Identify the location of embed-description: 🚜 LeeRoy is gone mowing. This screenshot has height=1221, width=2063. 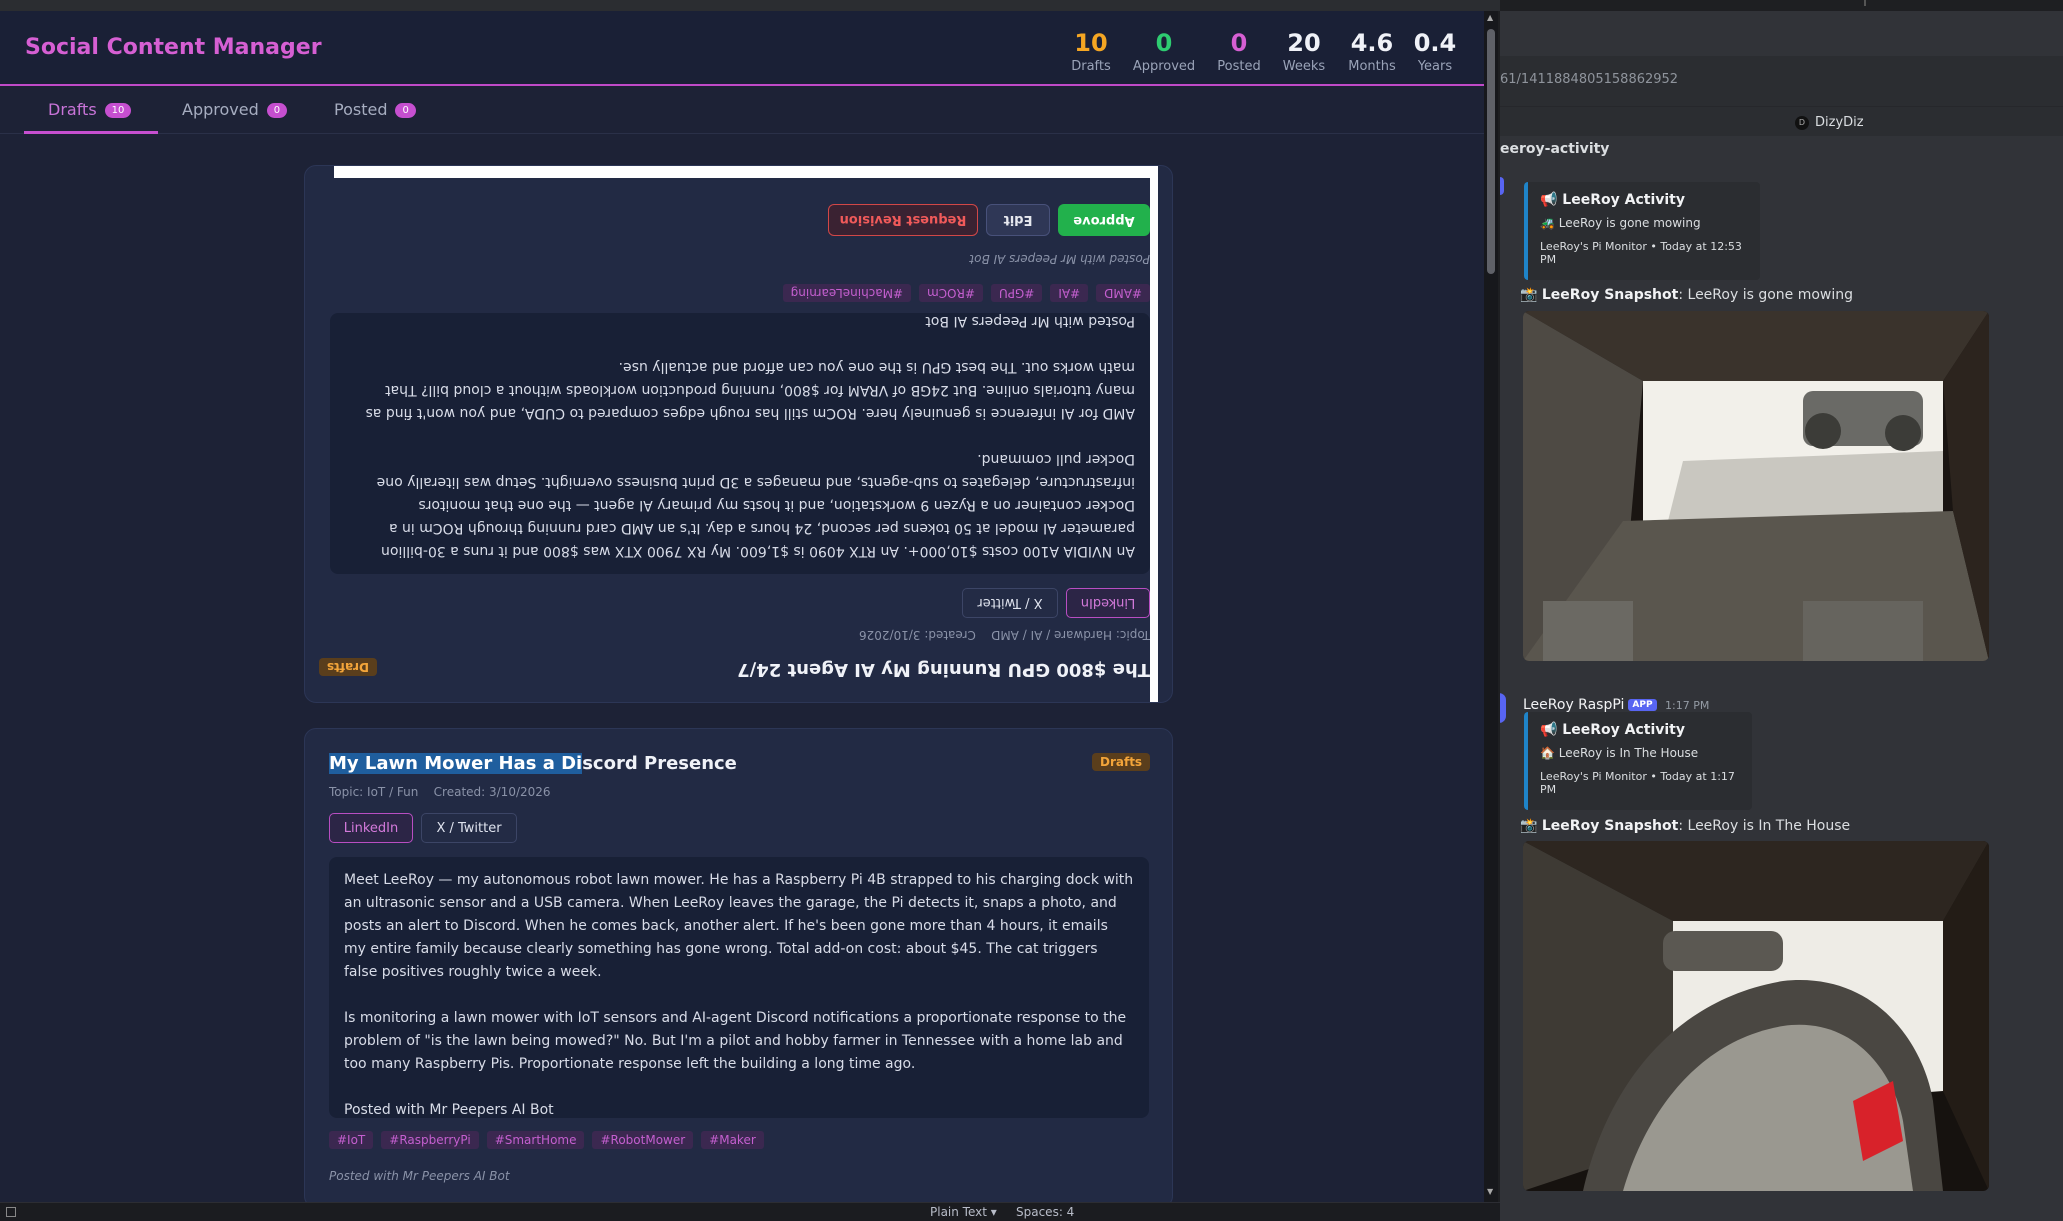
(1620, 223).